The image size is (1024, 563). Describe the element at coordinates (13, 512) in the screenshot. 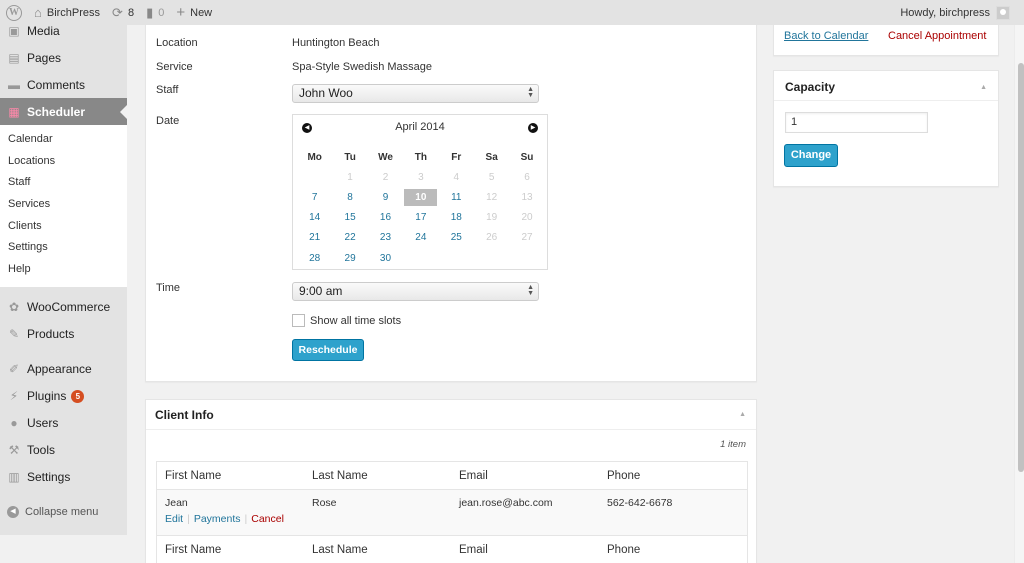

I see `collapse-arrow-icon: ◀` at that location.